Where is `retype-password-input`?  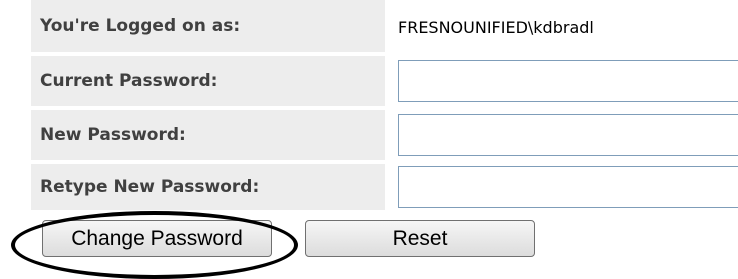
retype-password-input is located at coordinates (568, 187).